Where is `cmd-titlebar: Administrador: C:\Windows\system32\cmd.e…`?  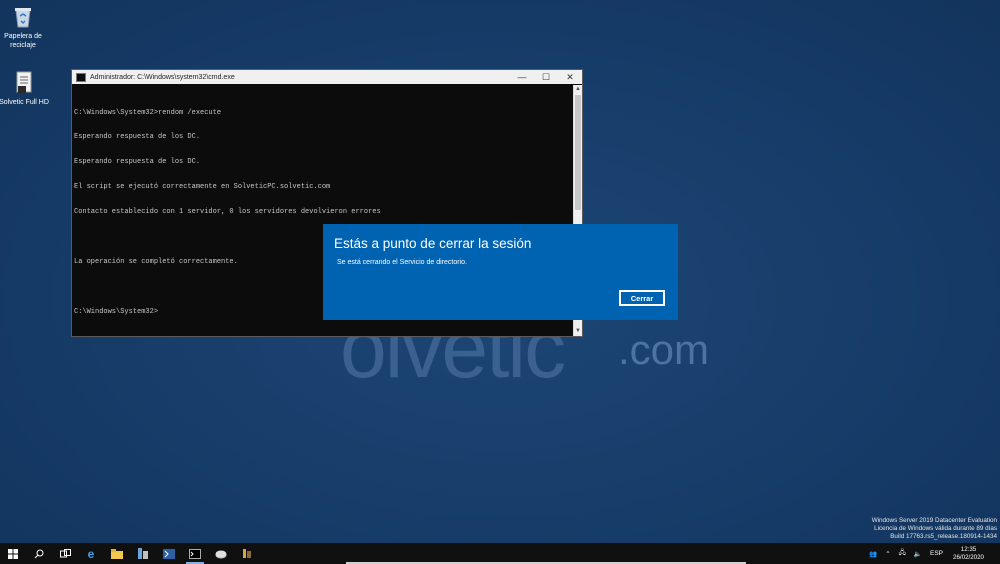
cmd-titlebar: Administrador: C:\Windows\system32\cmd.e… is located at coordinates (327, 77).